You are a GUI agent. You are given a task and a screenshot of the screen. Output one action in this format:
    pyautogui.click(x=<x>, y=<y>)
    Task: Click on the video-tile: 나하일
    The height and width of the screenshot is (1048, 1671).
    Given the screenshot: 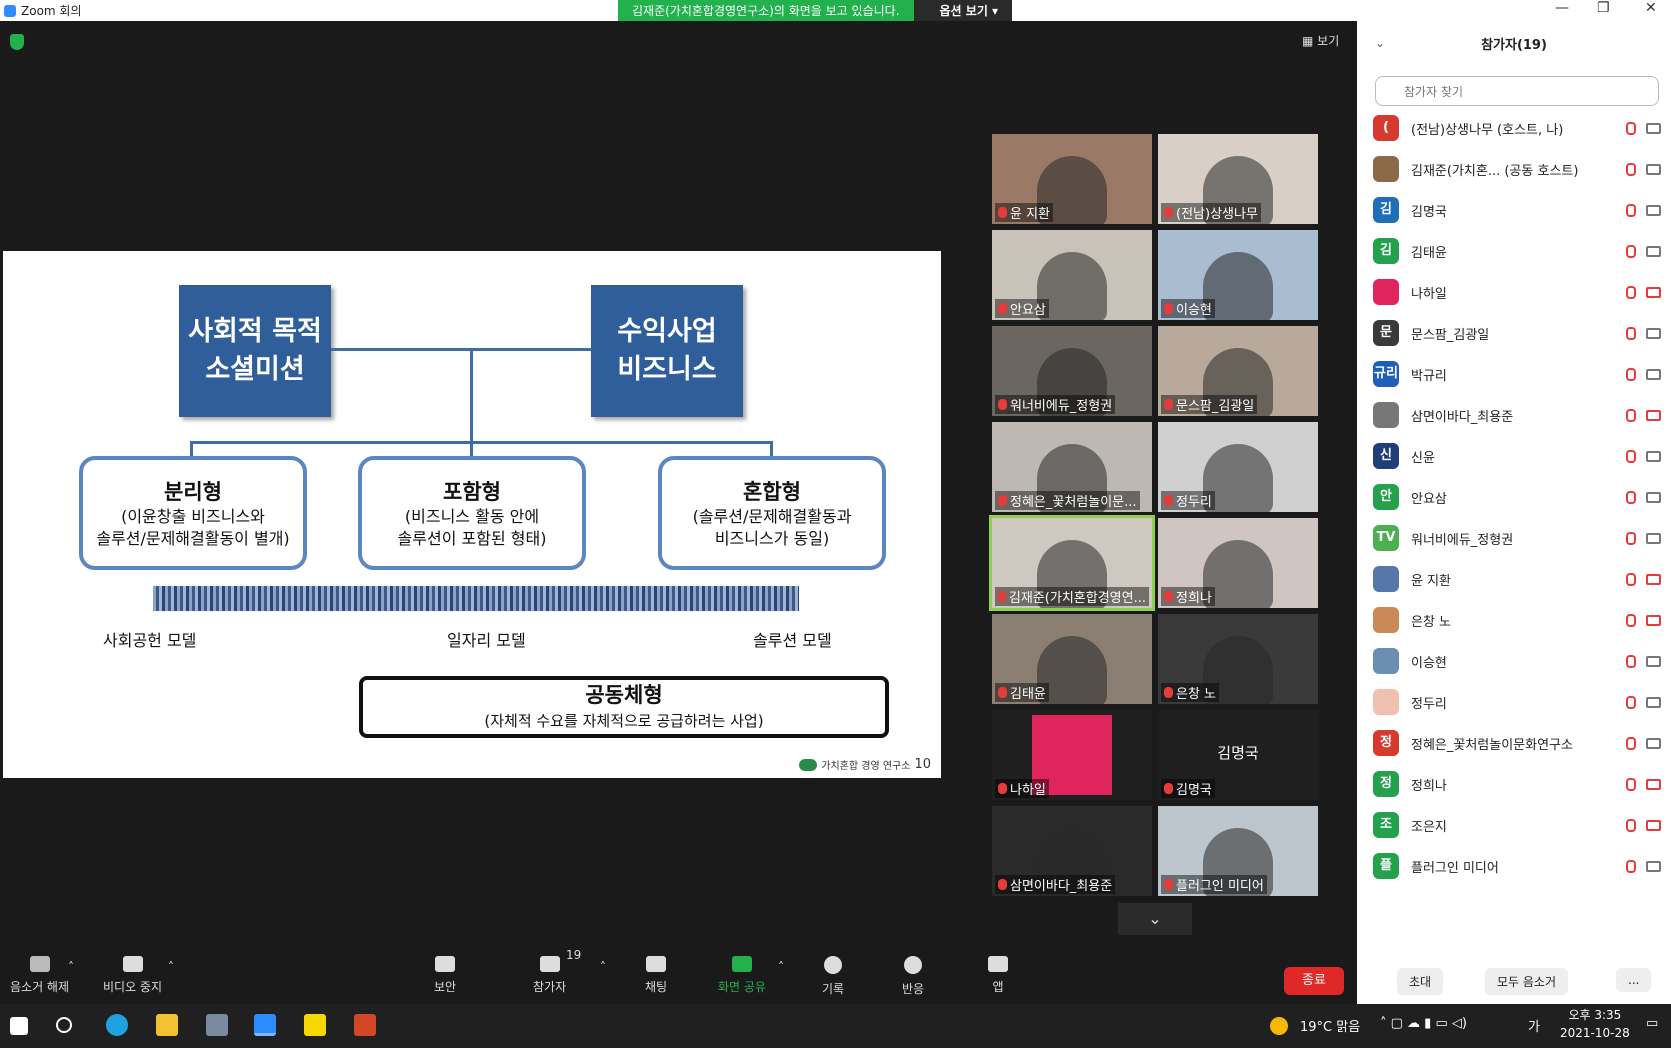 What is the action you would take?
    pyautogui.click(x=1072, y=755)
    